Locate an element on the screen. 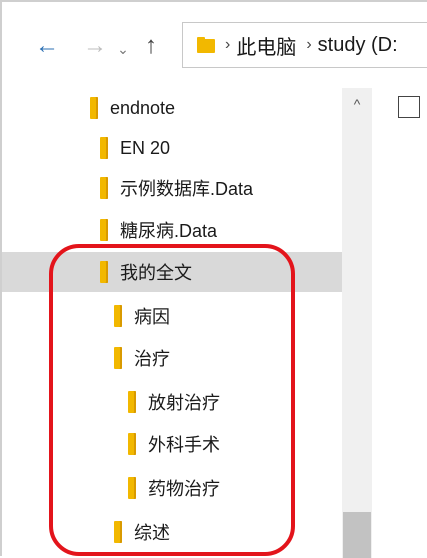 The image size is (427, 558). back-arrow-icon: ← is located at coordinates (47, 46).